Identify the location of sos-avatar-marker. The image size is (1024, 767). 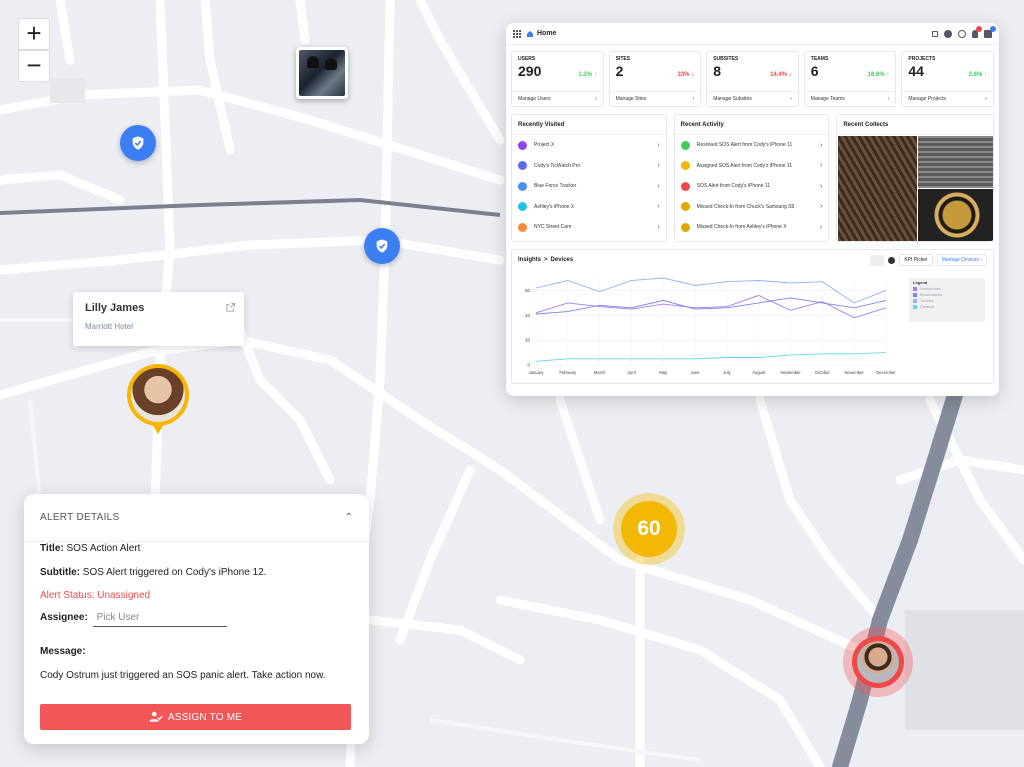
(878, 662).